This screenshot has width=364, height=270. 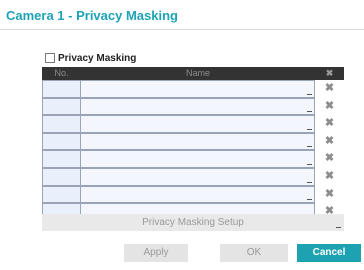 What do you see at coordinates (329, 253) in the screenshot?
I see `cancel-button: Cancel` at bounding box center [329, 253].